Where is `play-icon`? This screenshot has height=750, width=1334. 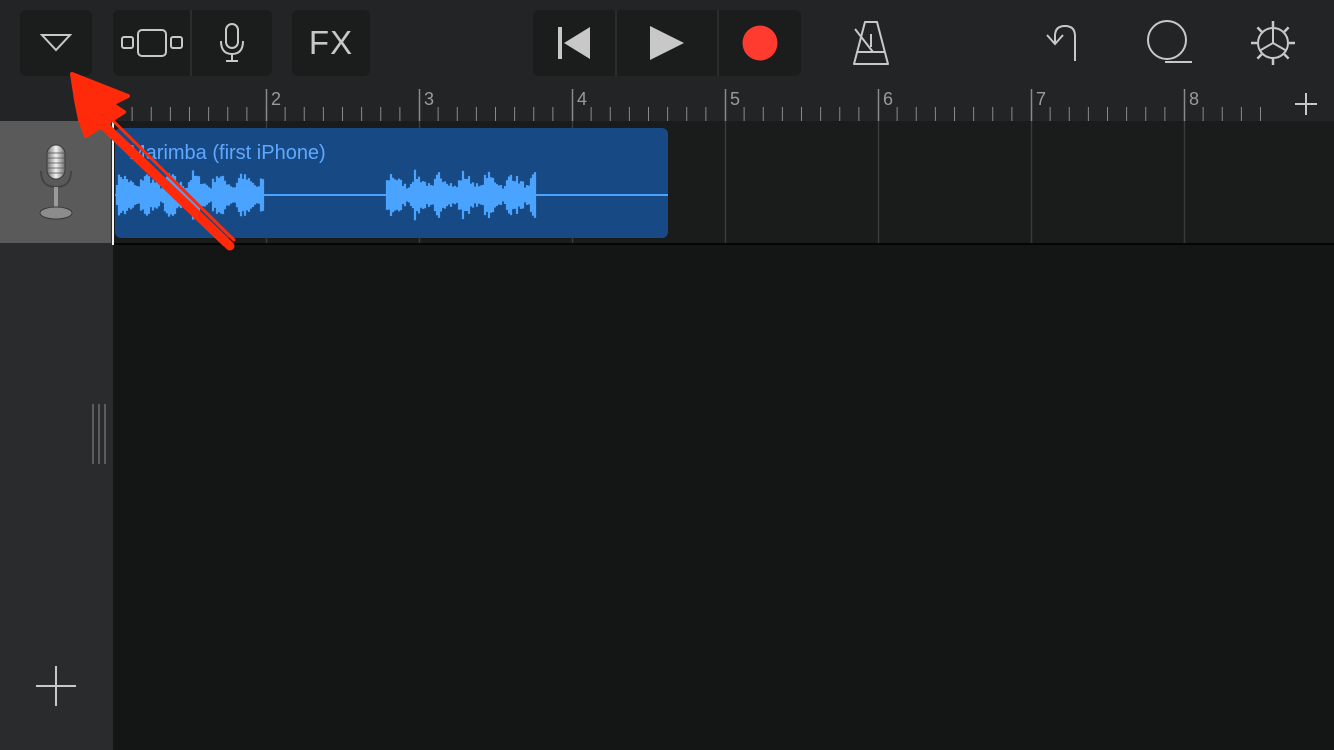 play-icon is located at coordinates (667, 43).